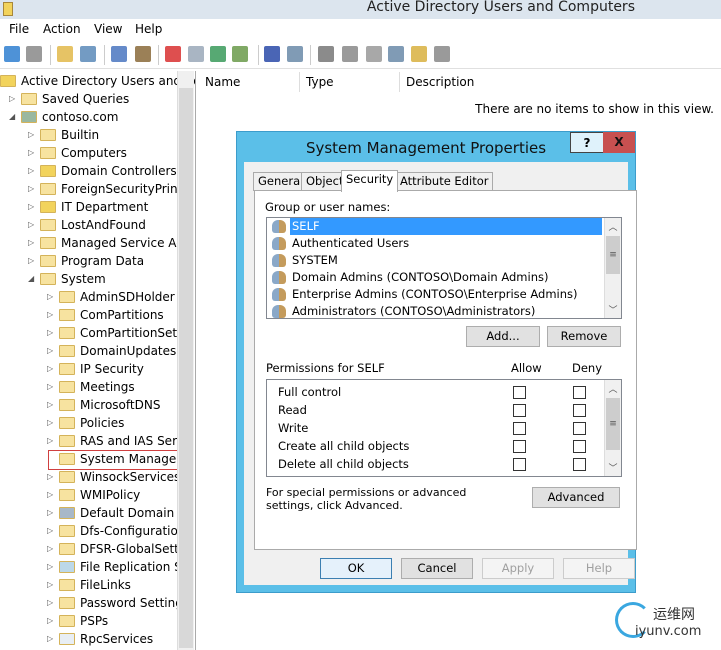 This screenshot has width=721, height=650. I want to click on tree-item: ▷ Managed Service Acc, so click(94, 243).